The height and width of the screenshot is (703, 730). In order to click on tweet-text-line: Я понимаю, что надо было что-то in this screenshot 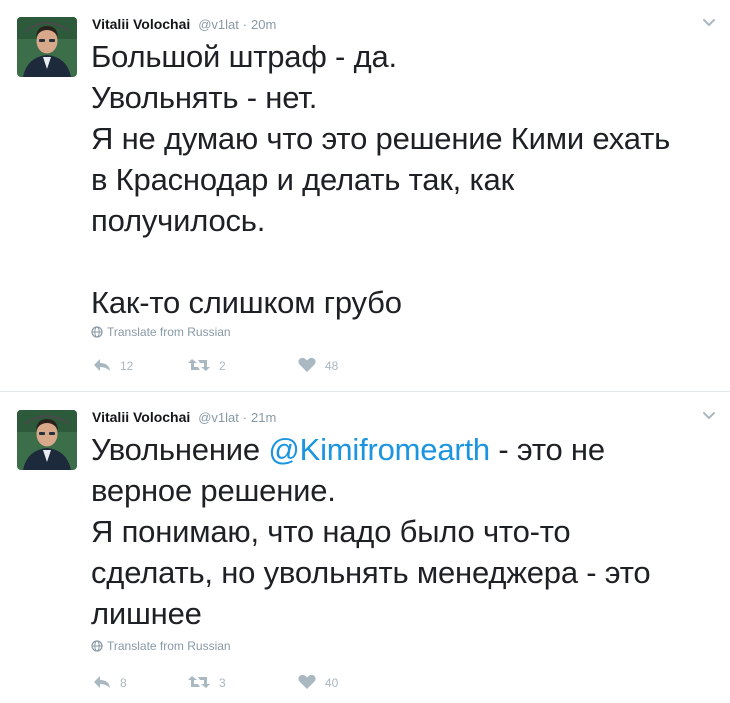, I will do `click(331, 531)`.